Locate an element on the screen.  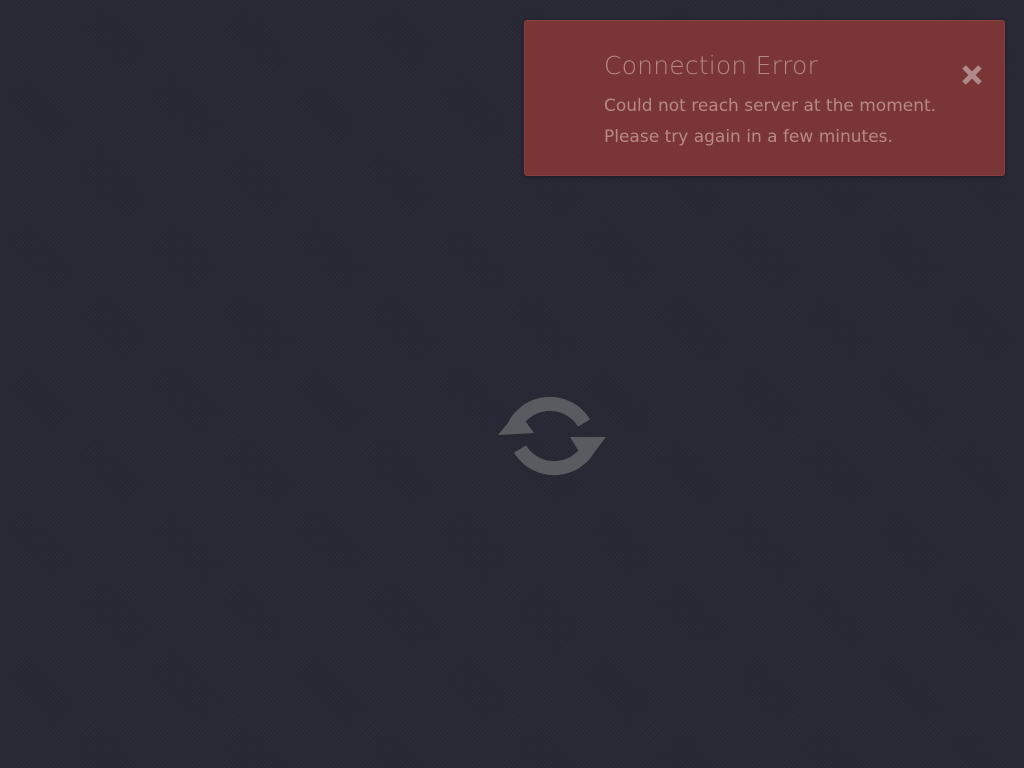
notification-message-line: Please try again in a few minutes. is located at coordinates (748, 137).